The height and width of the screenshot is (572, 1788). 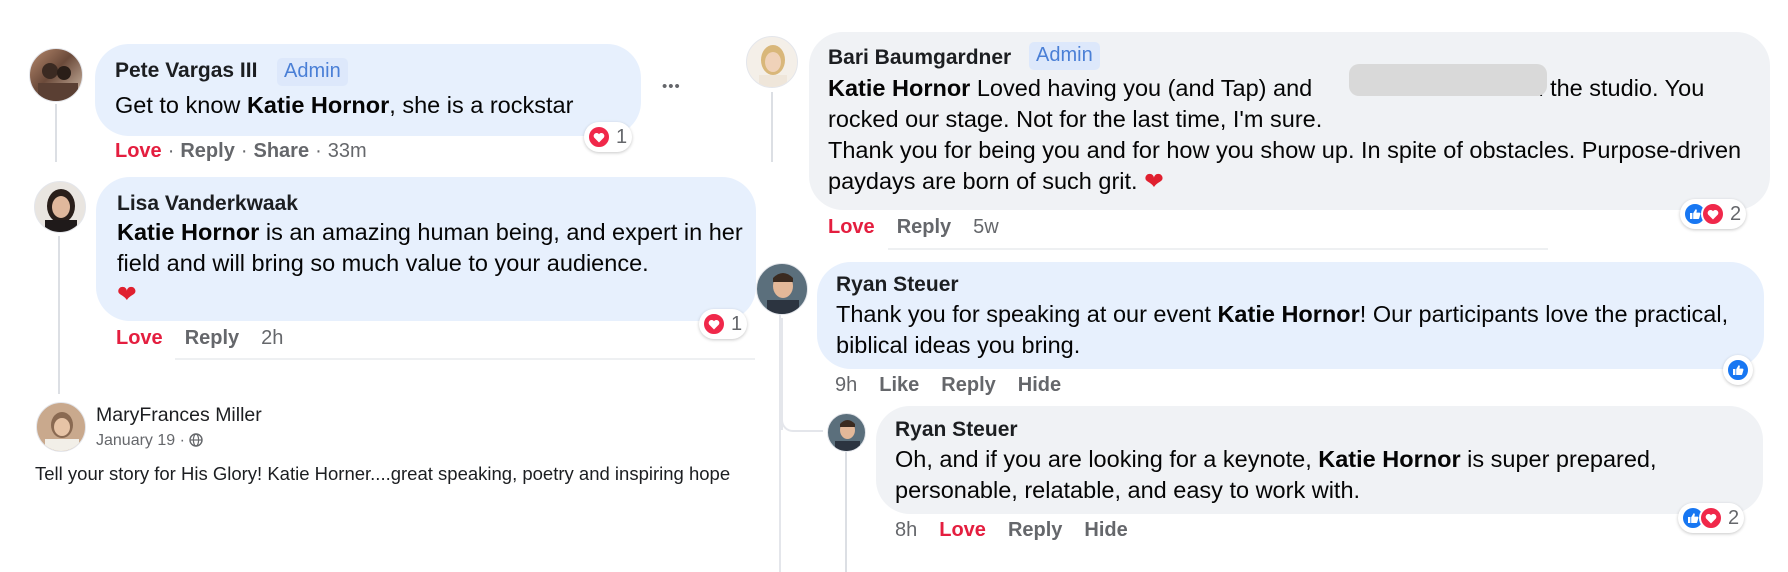 I want to click on comment-actions: 9h Like Reply Hide, so click(x=959, y=385).